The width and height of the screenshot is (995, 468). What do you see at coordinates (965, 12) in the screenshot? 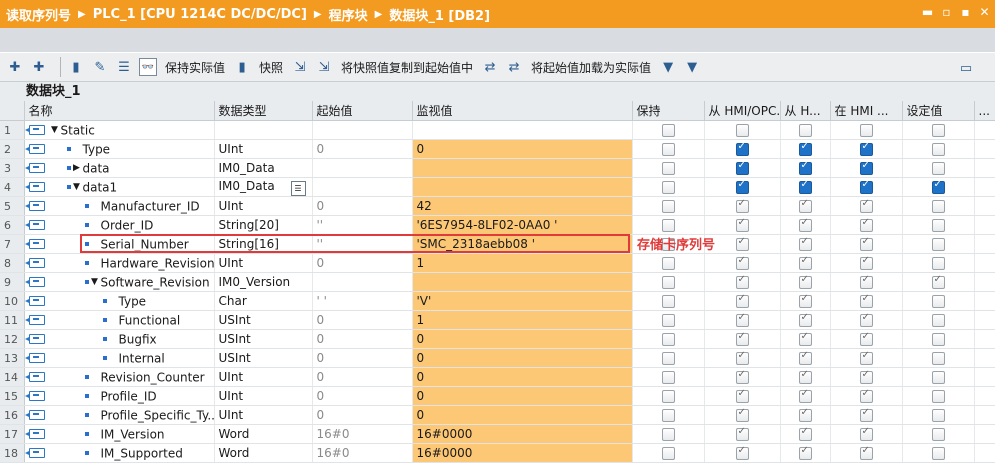
I see `maximize-icon: ▪` at bounding box center [965, 12].